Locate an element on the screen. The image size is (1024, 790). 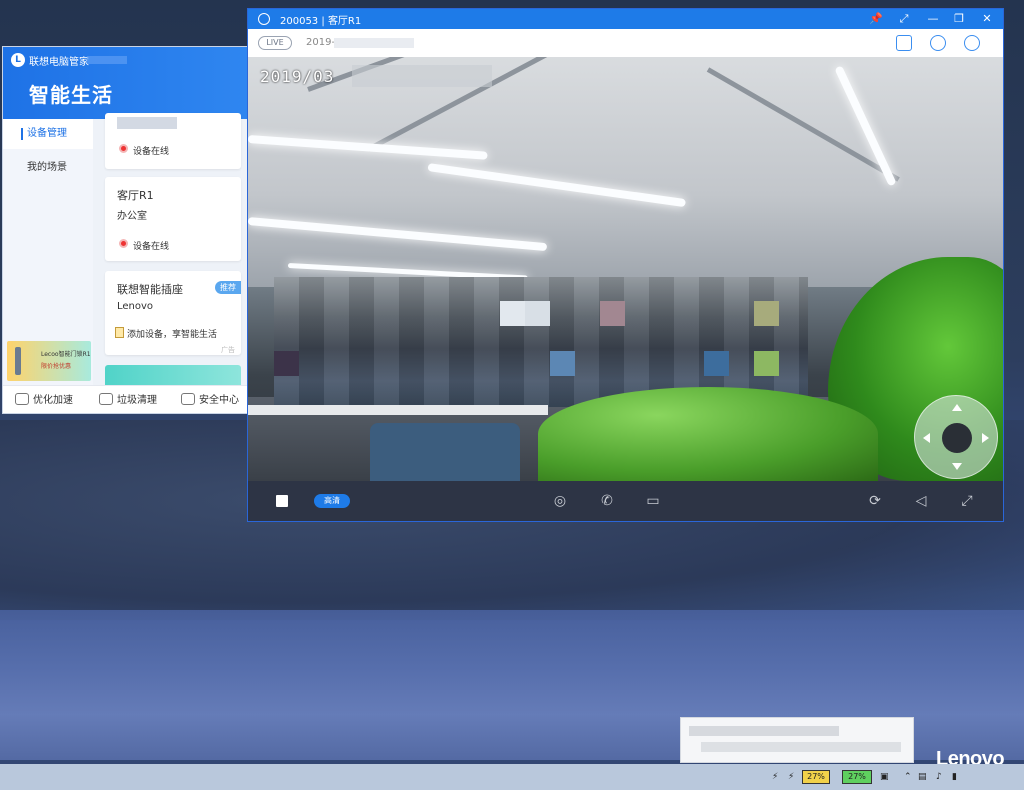
ptz-center-button is located at coordinates (957, 438).